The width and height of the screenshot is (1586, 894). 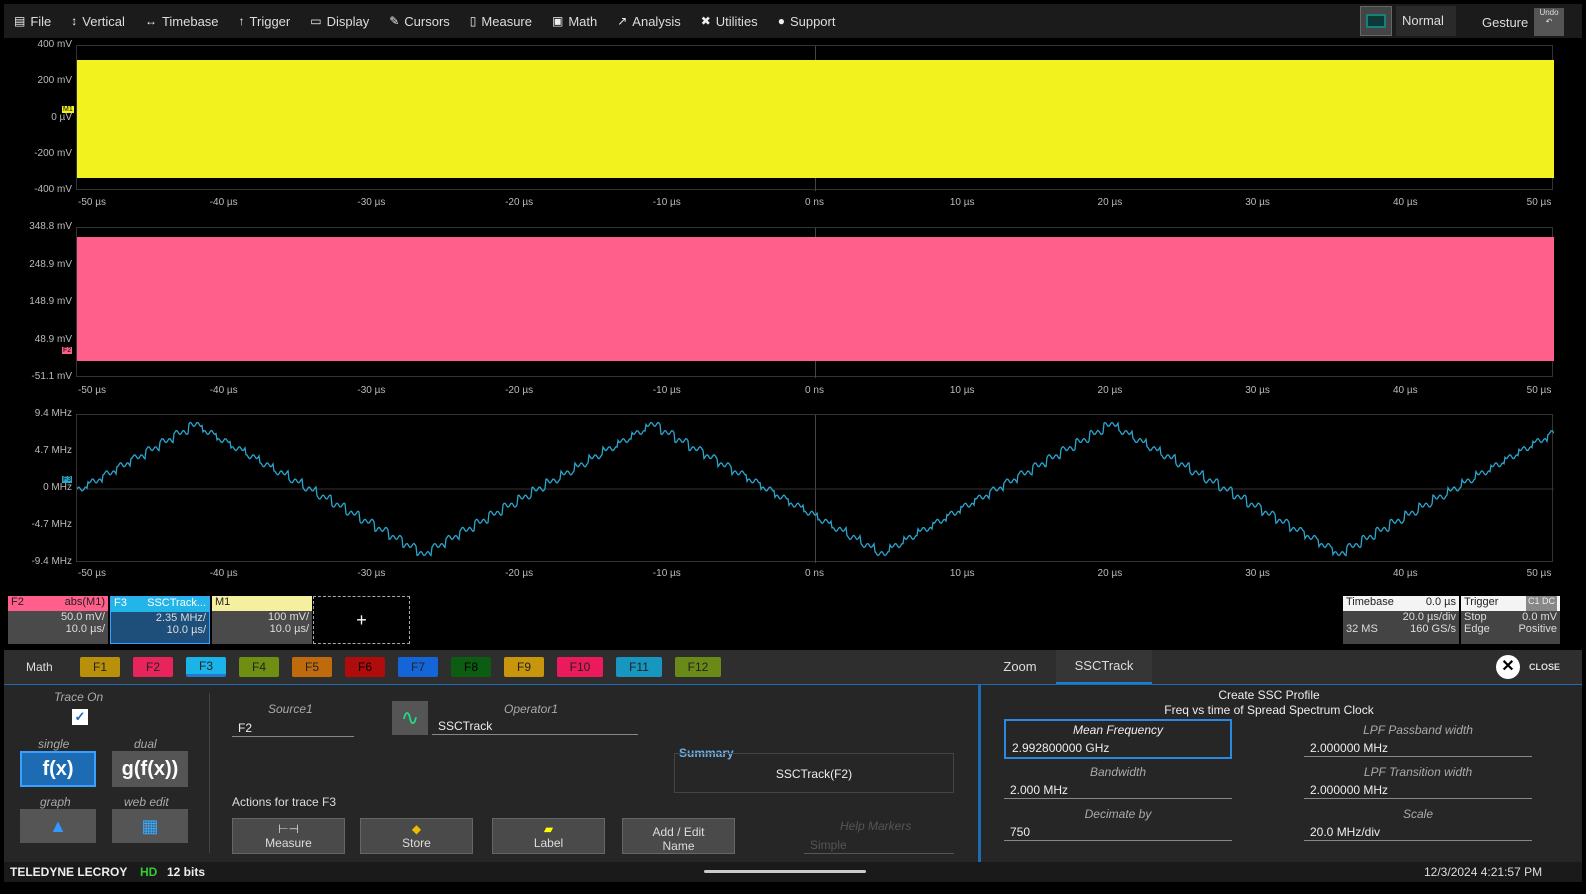 I want to click on close-button: CLOSE, so click(x=1544, y=667).